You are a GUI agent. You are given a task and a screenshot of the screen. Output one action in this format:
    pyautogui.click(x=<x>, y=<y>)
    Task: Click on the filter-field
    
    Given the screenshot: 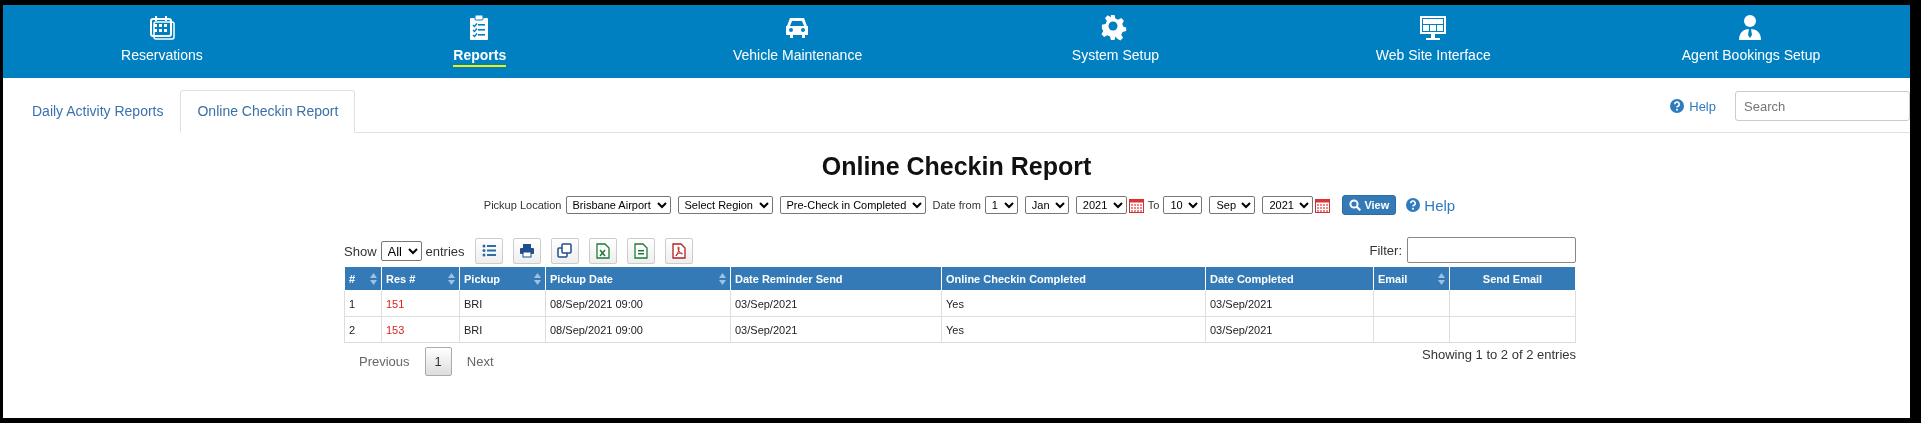 What is the action you would take?
    pyautogui.click(x=1491, y=250)
    